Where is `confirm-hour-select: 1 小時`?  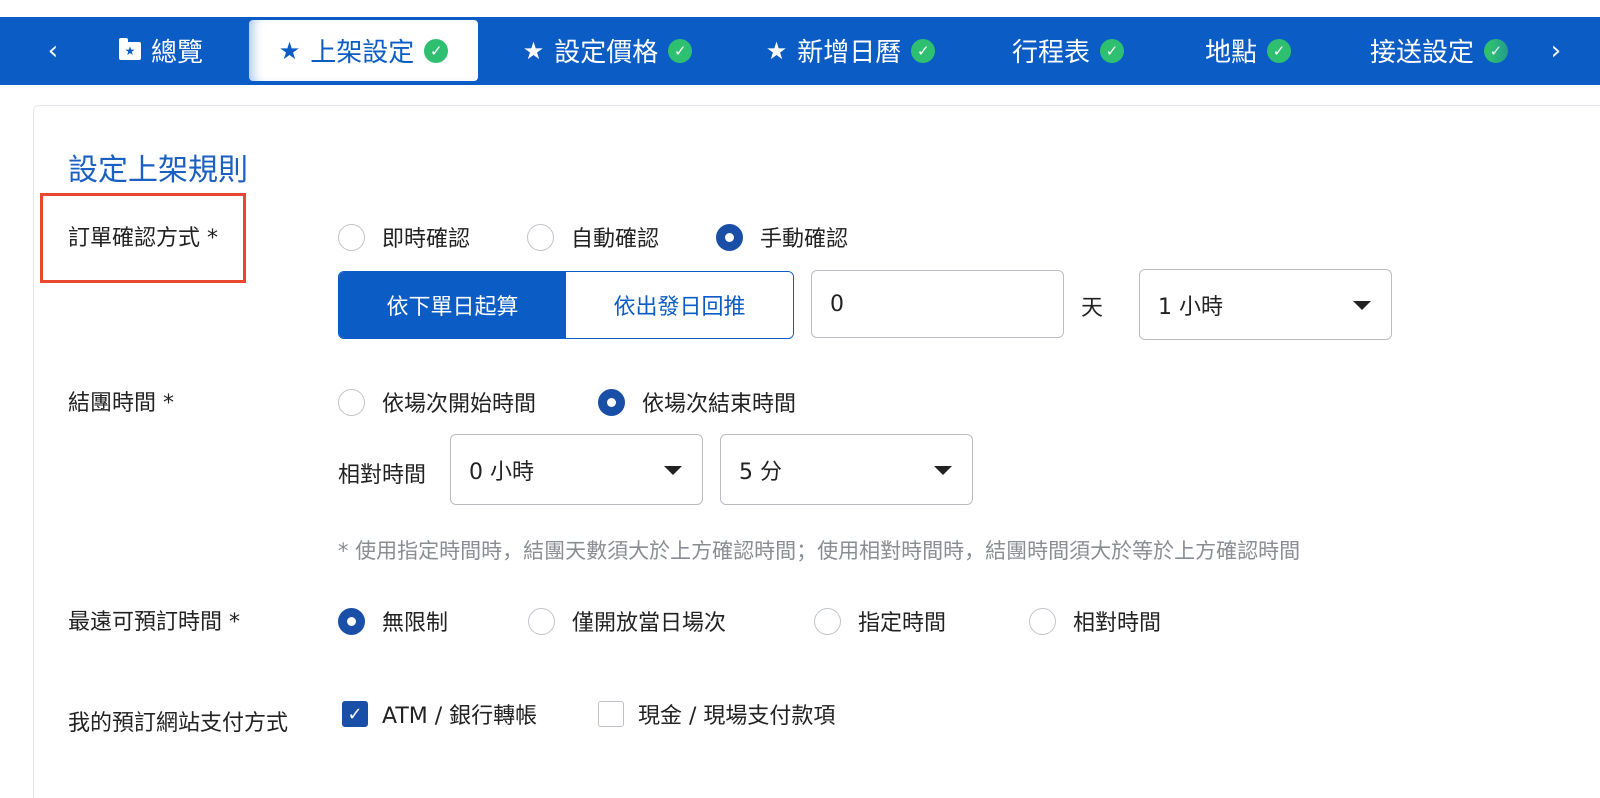 confirm-hour-select: 1 小時 is located at coordinates (1265, 304).